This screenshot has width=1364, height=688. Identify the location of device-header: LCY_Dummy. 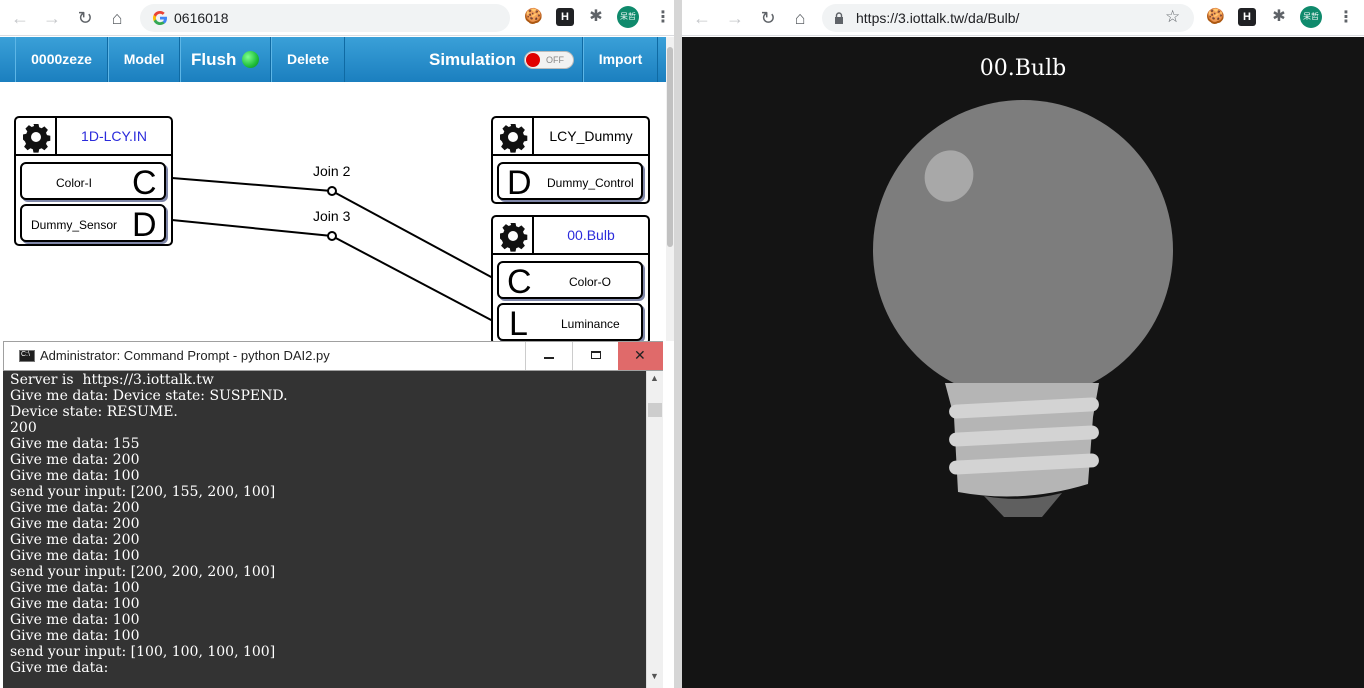
(570, 137).